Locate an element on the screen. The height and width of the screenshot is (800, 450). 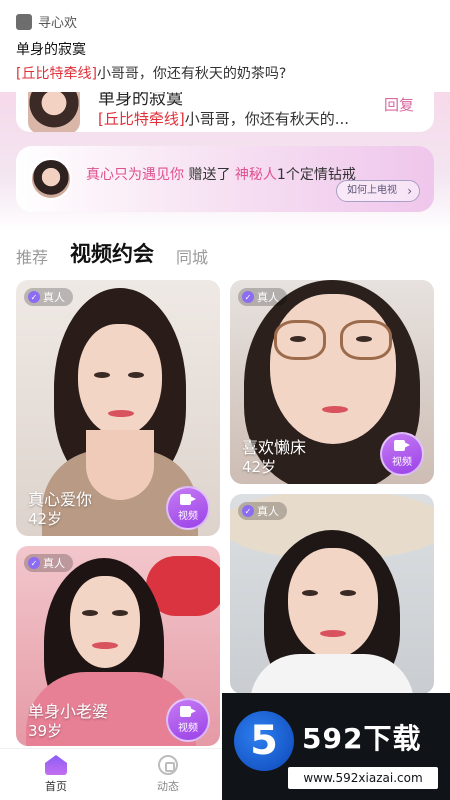
reply-button: 回复 is located at coordinates (399, 104).